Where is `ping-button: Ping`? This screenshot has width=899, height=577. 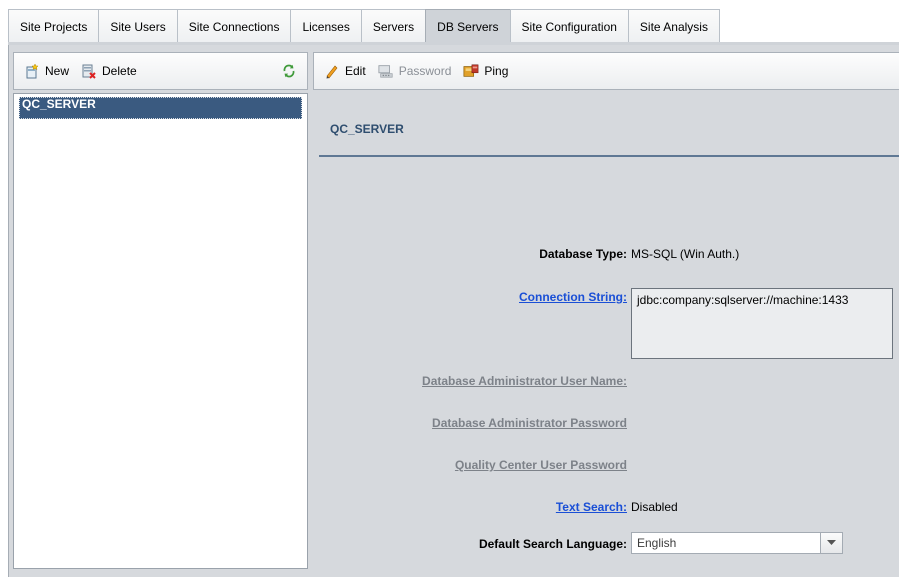 ping-button: Ping is located at coordinates (485, 71).